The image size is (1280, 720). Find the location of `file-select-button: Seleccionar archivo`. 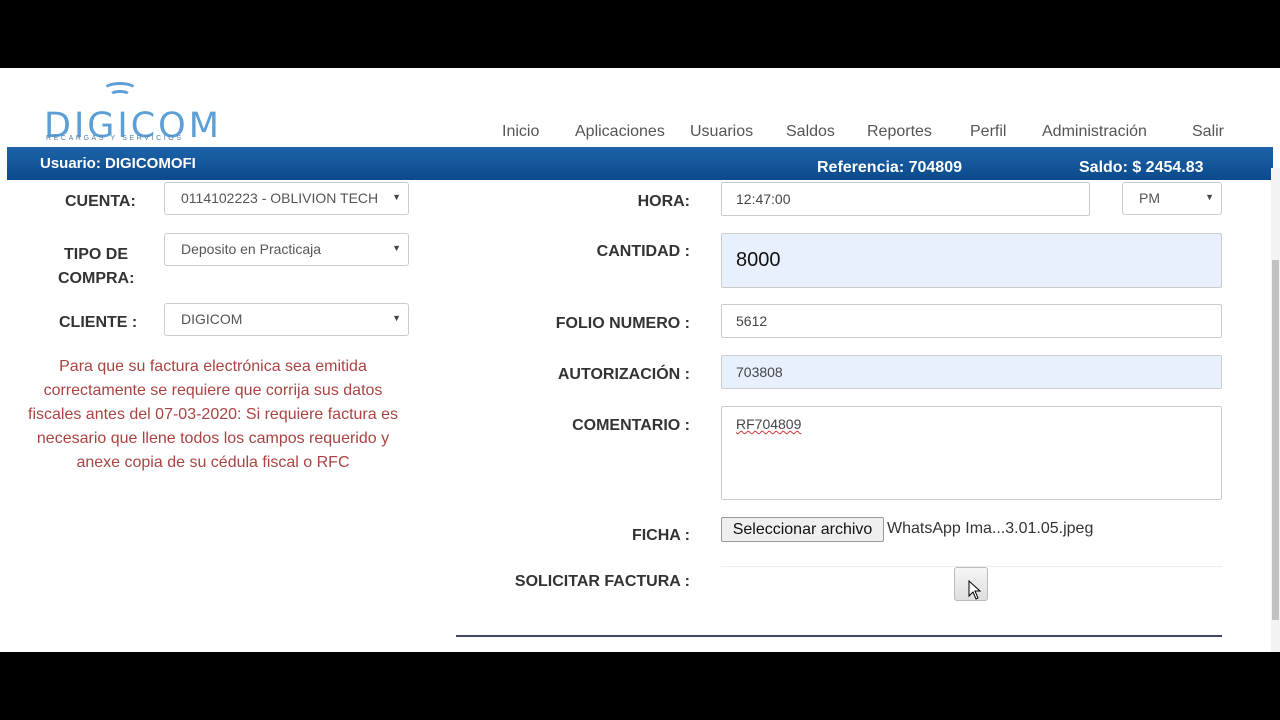

file-select-button: Seleccionar archivo is located at coordinates (802, 529).